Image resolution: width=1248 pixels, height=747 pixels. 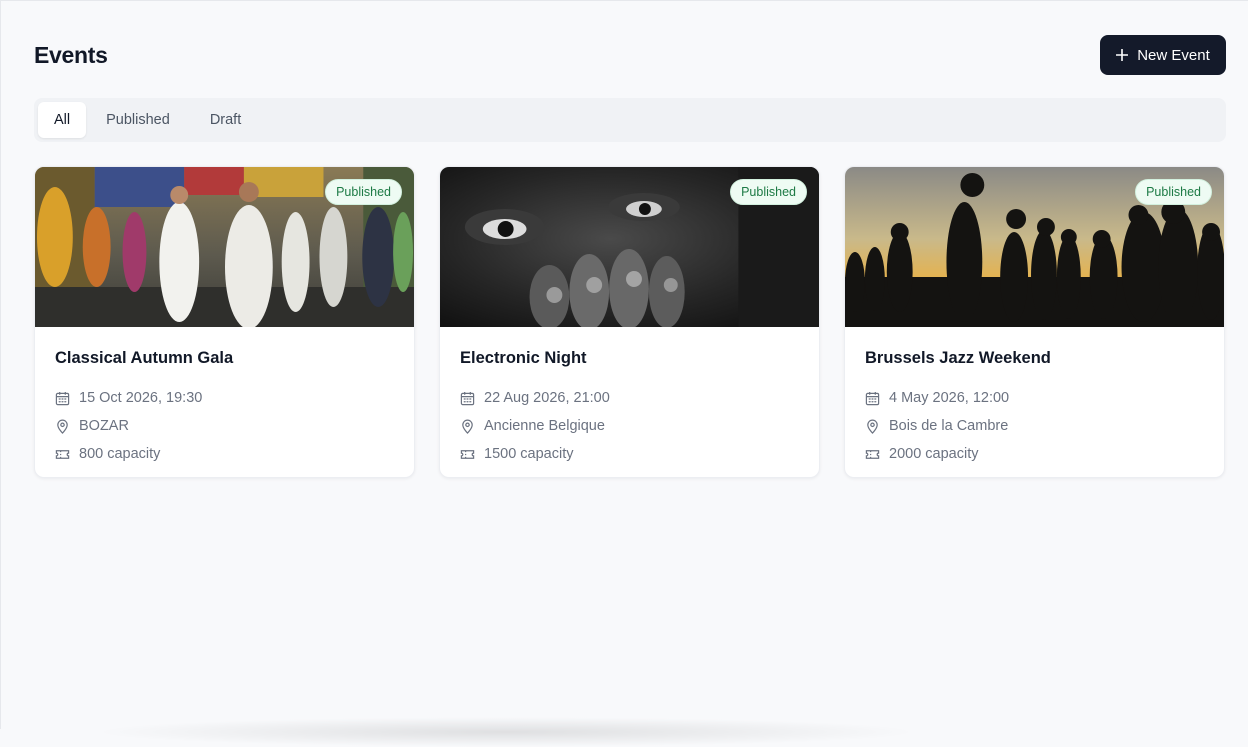 What do you see at coordinates (949, 426) in the screenshot?
I see `event-venue: Bois de la Cambre` at bounding box center [949, 426].